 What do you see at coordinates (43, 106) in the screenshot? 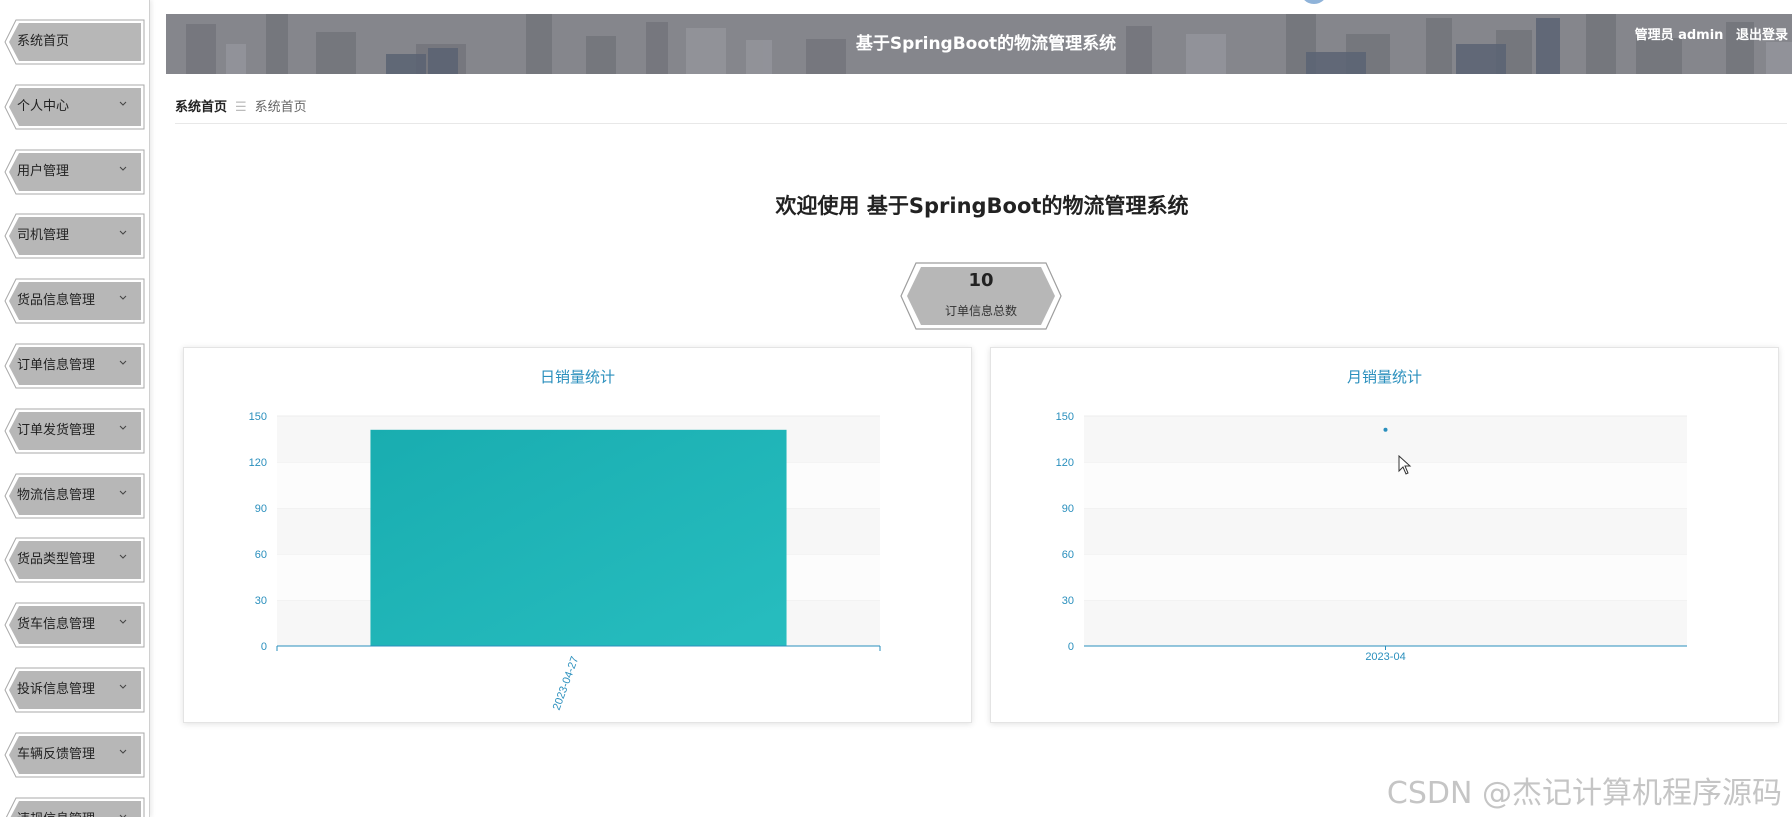
I see `sidebar-item-label: 个人中心` at bounding box center [43, 106].